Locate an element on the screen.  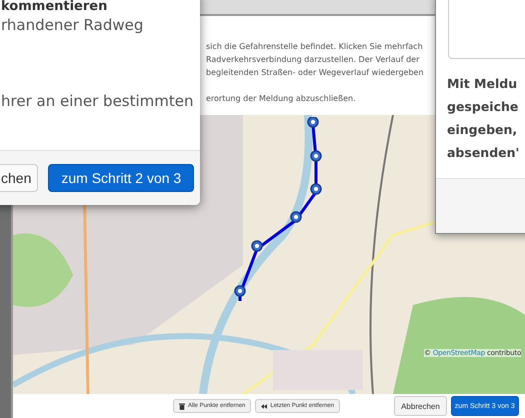
instruction-text: Radverkehrsverbindung darzustellen. Der Verlauf der is located at coordinates (313, 60).